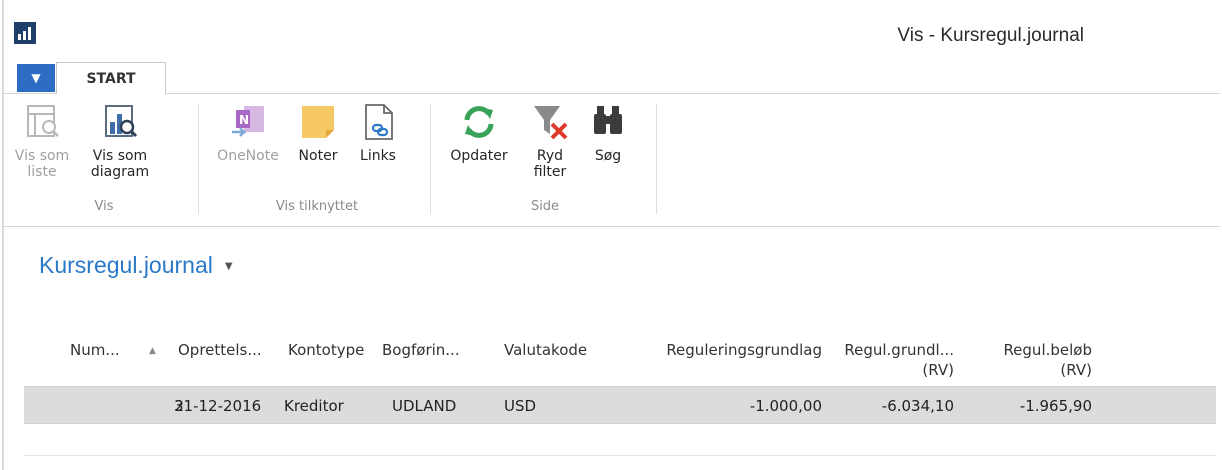 The width and height of the screenshot is (1222, 470). Describe the element at coordinates (317, 206) in the screenshot. I see `ribbon-group-label: Vis tilknyttet` at that location.